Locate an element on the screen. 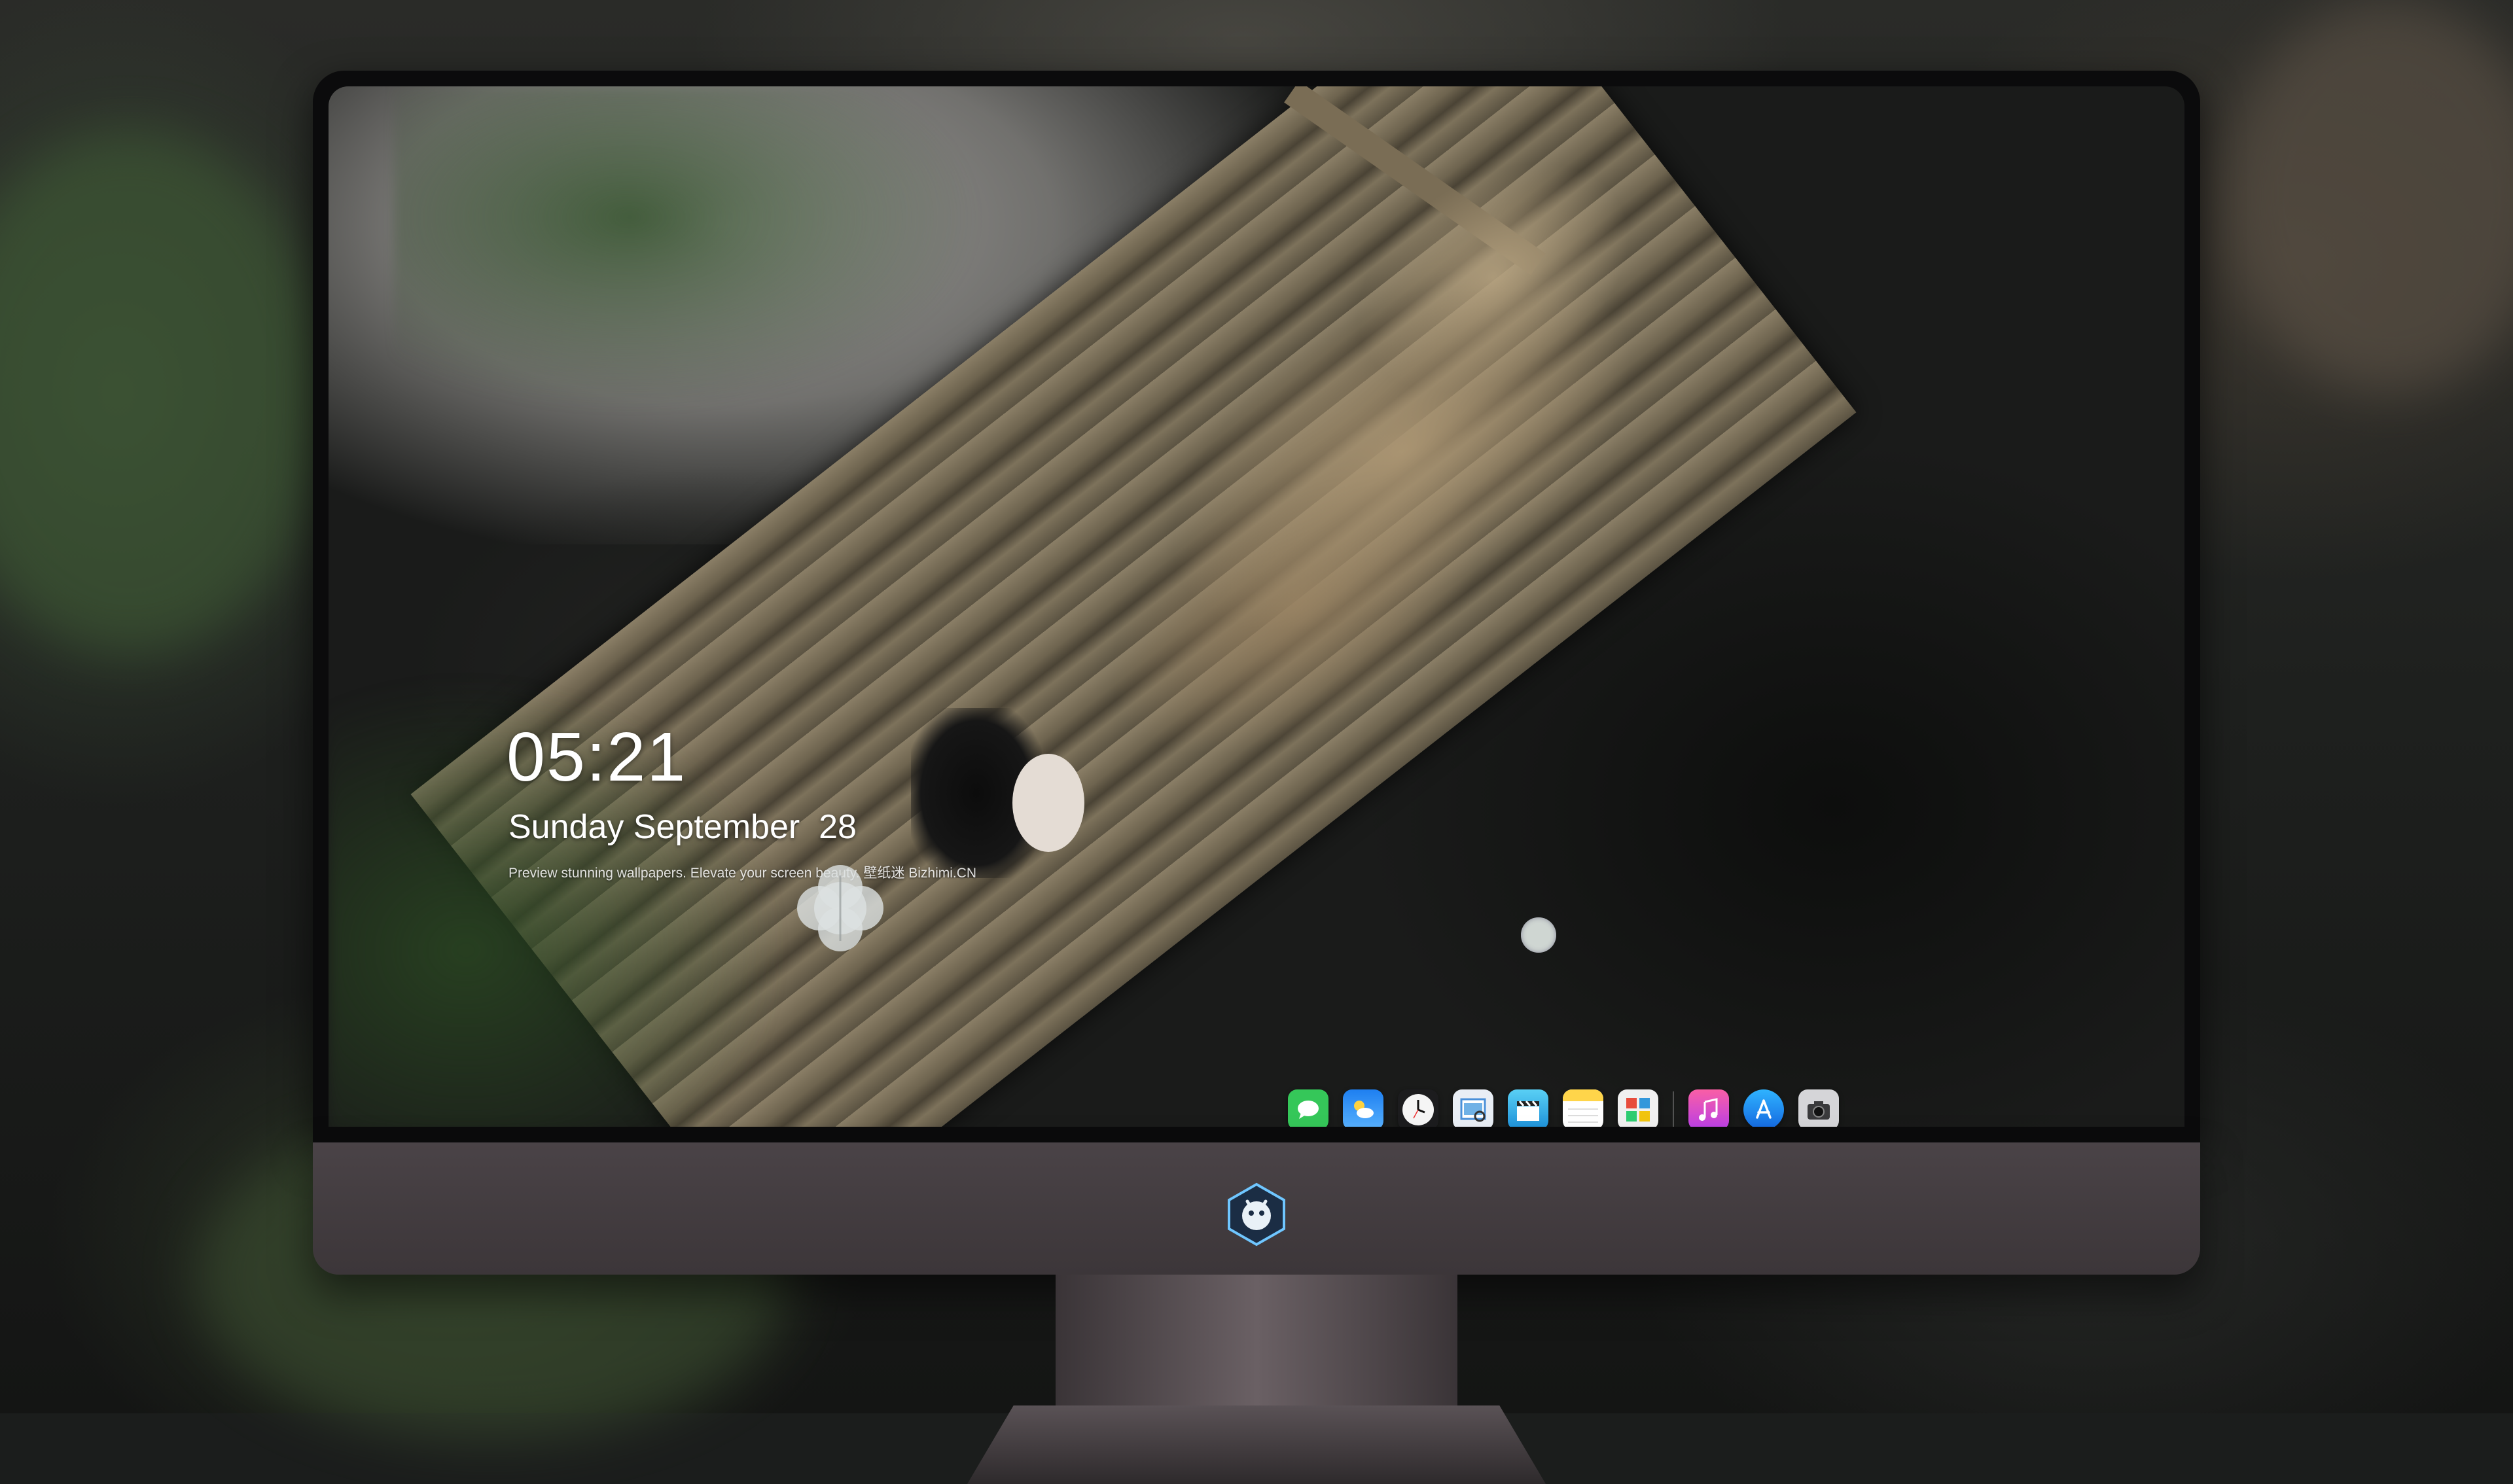  camera-icon is located at coordinates (1819, 1110).